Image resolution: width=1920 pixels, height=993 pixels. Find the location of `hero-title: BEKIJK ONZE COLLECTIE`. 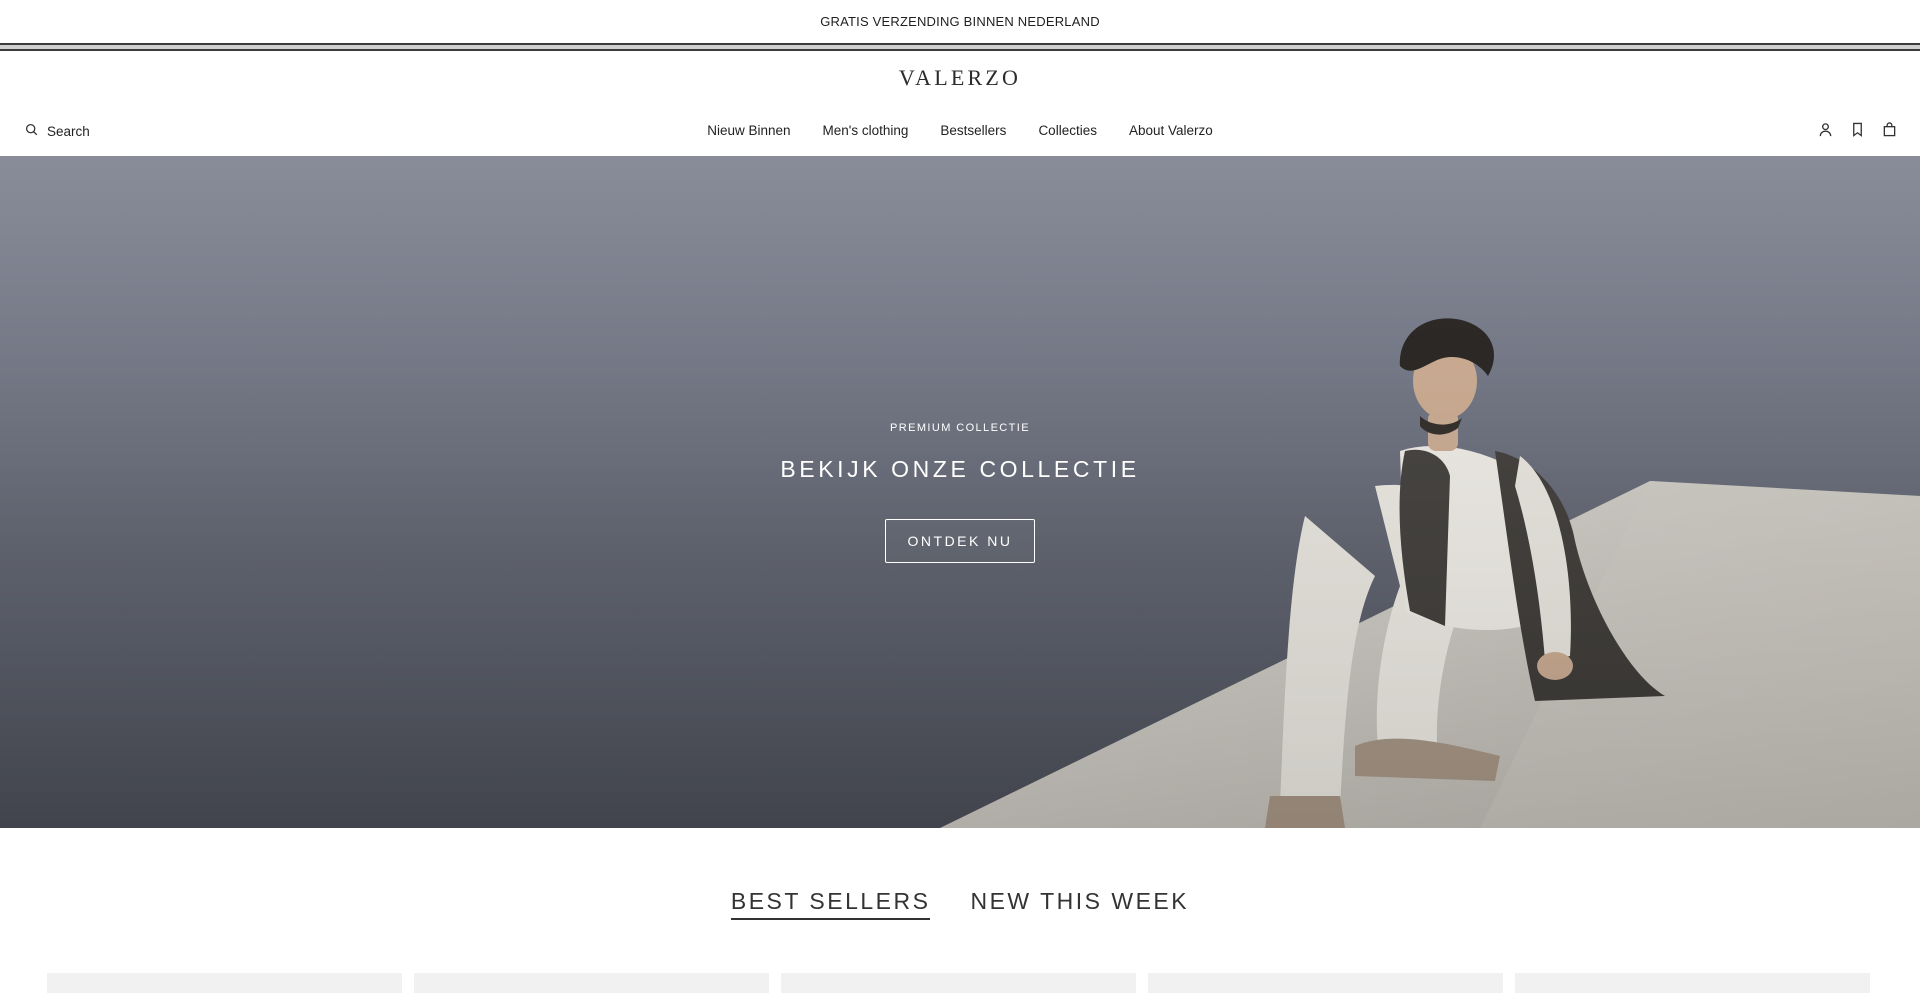

hero-title: BEKIJK ONZE COLLECTIE is located at coordinates (960, 469).